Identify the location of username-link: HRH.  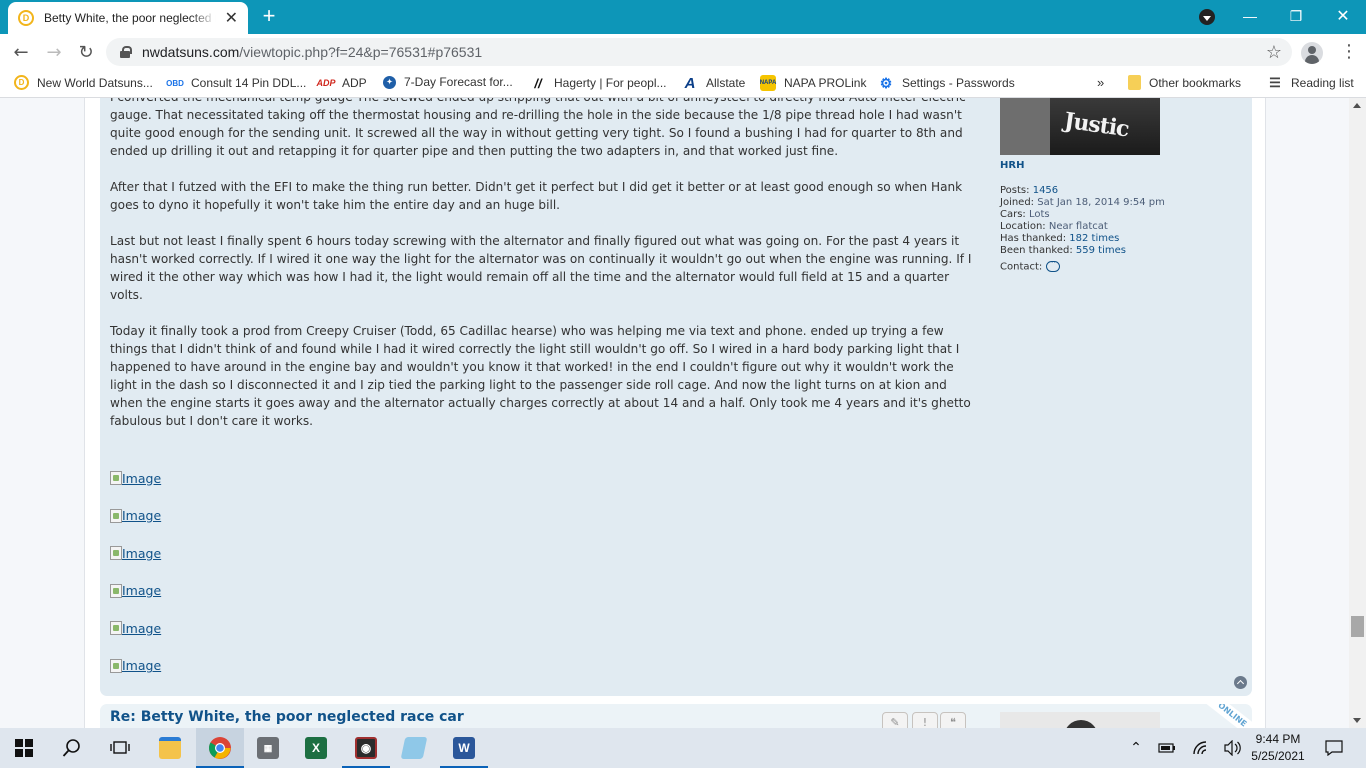
(1120, 165).